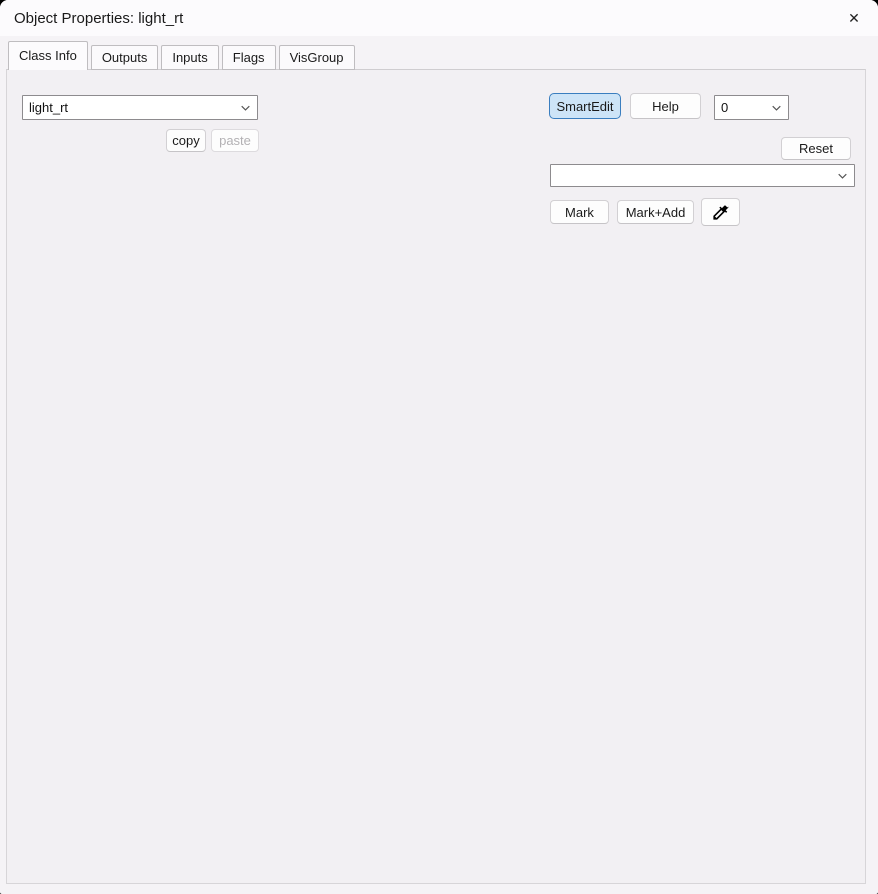 The height and width of the screenshot is (894, 878). What do you see at coordinates (99, 18) in the screenshot?
I see `dialog-title: Object Properties: light_rt` at bounding box center [99, 18].